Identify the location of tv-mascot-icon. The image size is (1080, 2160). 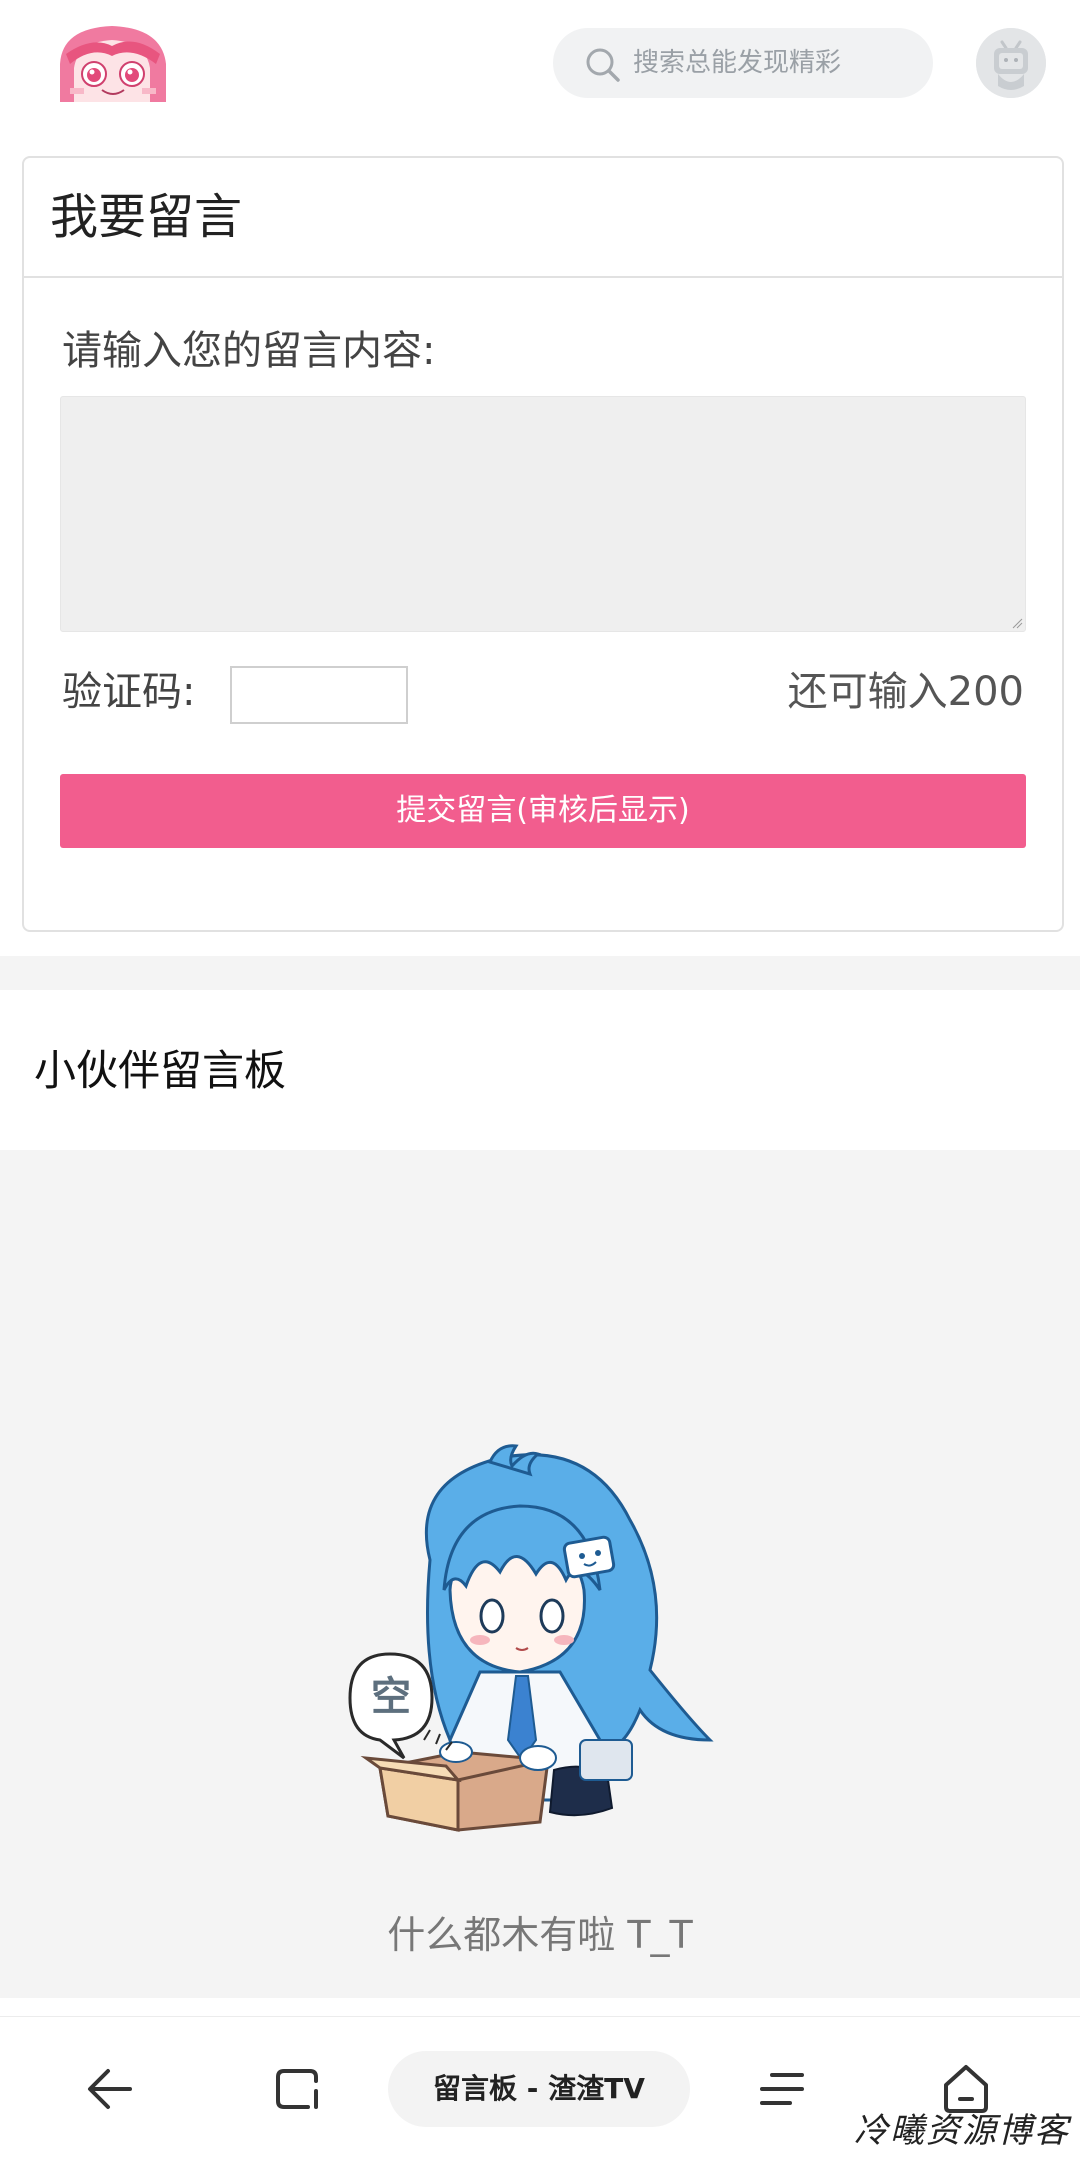
(1011, 63).